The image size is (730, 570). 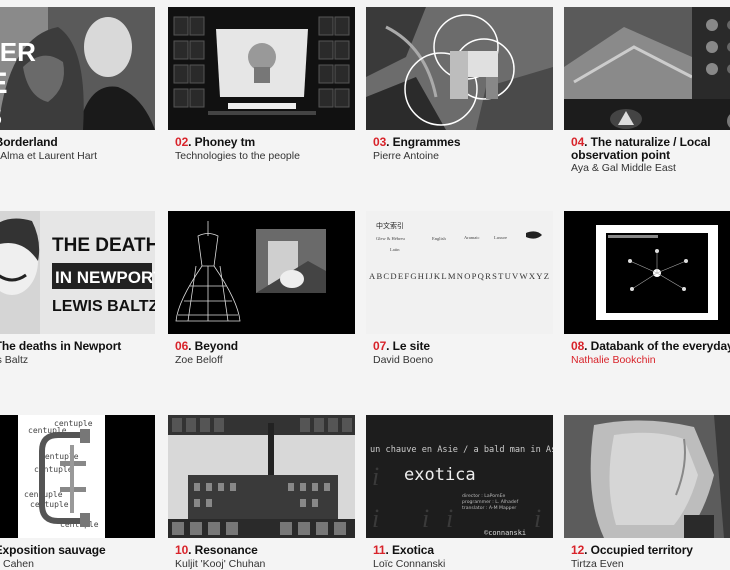 What do you see at coordinates (613, 360) in the screenshot?
I see `item-author: Nathalie Bookchin` at bounding box center [613, 360].